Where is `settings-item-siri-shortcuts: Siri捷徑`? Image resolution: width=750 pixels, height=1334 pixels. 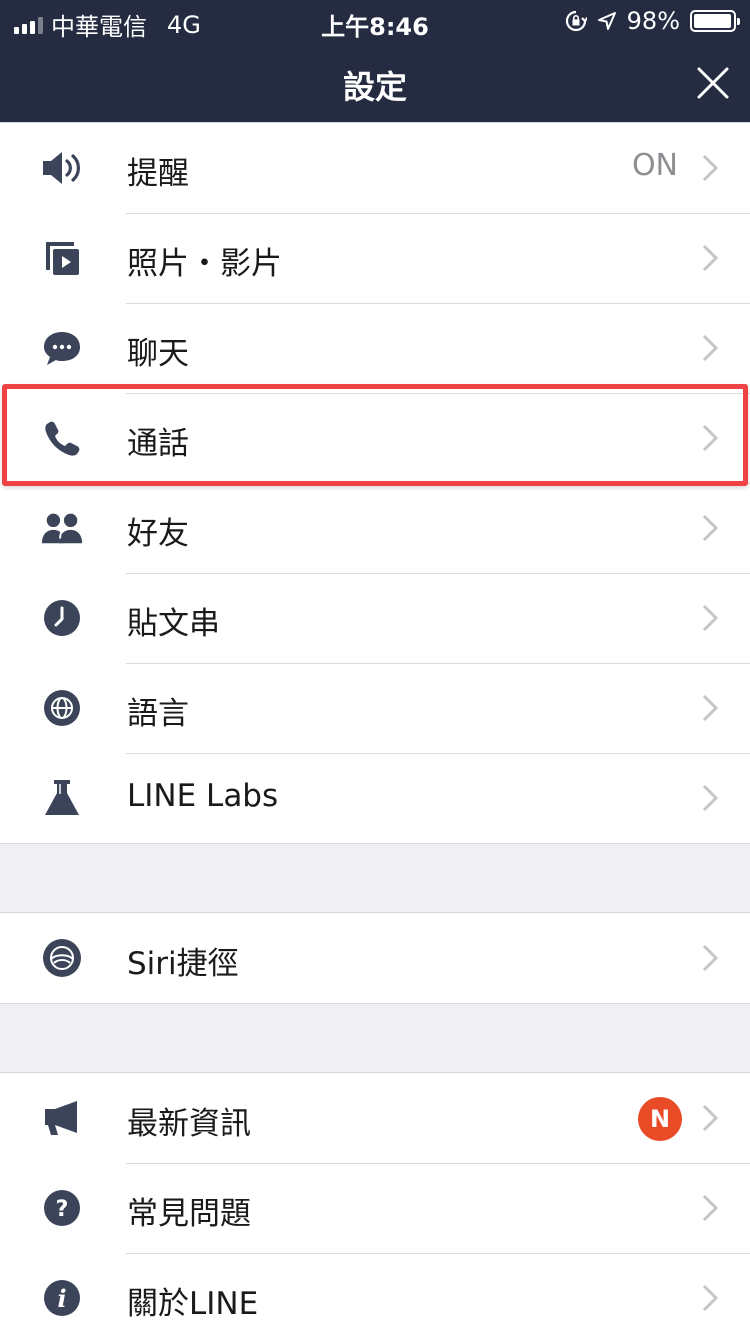 settings-item-siri-shortcuts: Siri捷徑 is located at coordinates (375, 958).